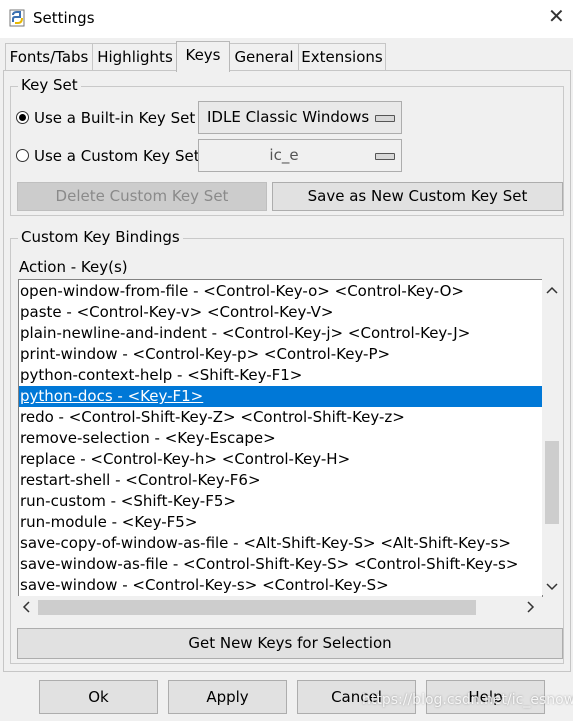  I want to click on list-item: remove-selection - <Key-Escape>, so click(280, 438).